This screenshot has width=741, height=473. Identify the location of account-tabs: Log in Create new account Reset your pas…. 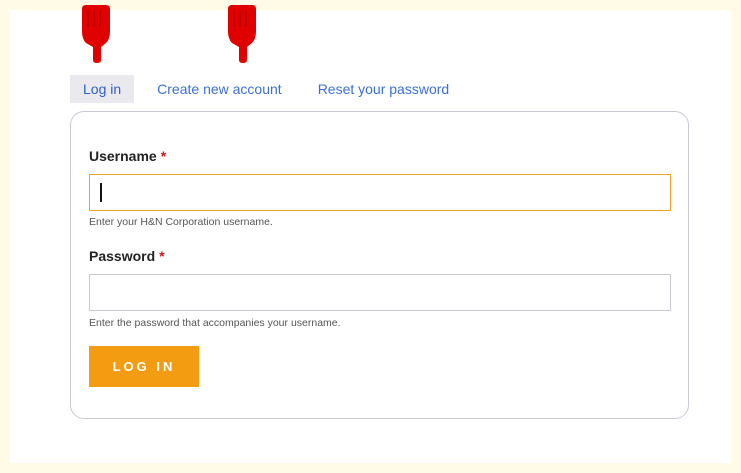
(266, 89).